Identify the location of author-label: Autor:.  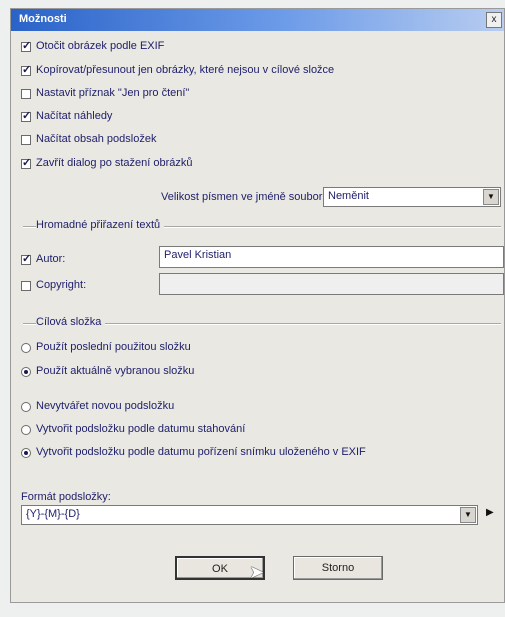
(51, 259).